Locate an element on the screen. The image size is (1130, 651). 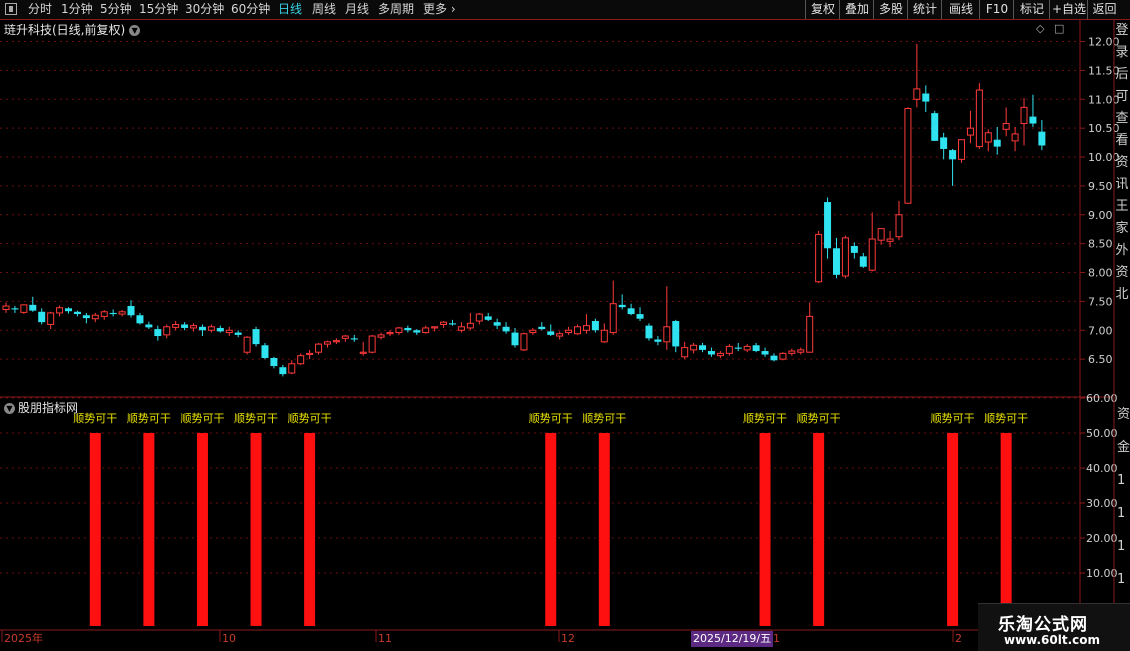
tab-30min: 30分钟 is located at coordinates (204, 9).